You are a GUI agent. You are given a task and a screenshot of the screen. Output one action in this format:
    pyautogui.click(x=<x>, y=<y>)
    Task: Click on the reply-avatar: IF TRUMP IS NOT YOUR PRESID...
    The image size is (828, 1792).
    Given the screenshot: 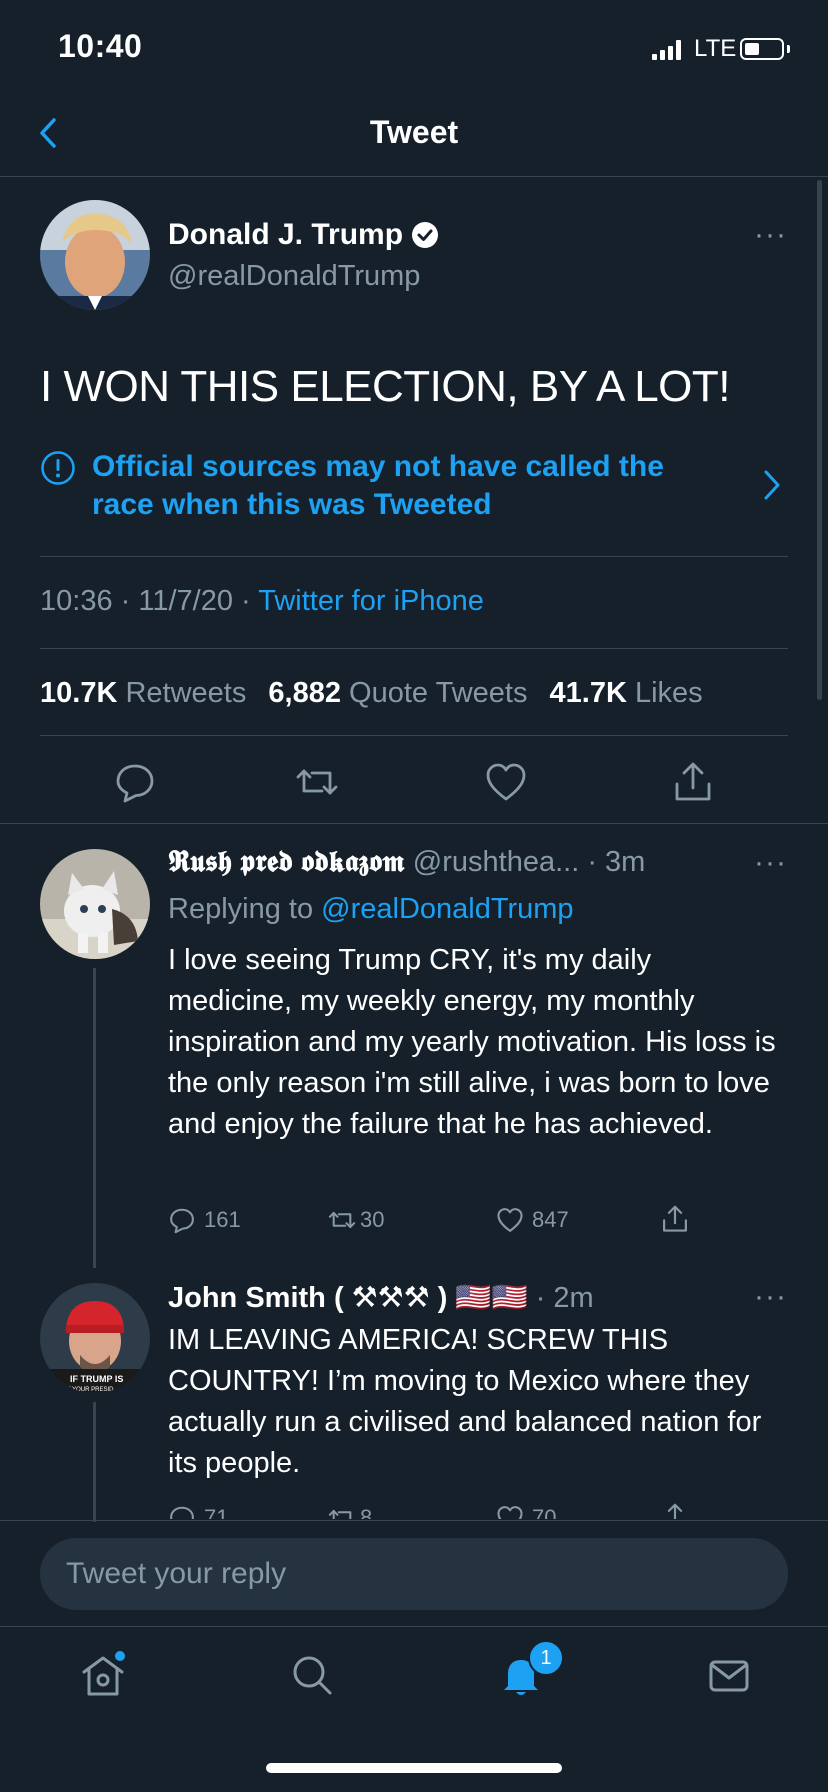 What is the action you would take?
    pyautogui.click(x=95, y=1338)
    